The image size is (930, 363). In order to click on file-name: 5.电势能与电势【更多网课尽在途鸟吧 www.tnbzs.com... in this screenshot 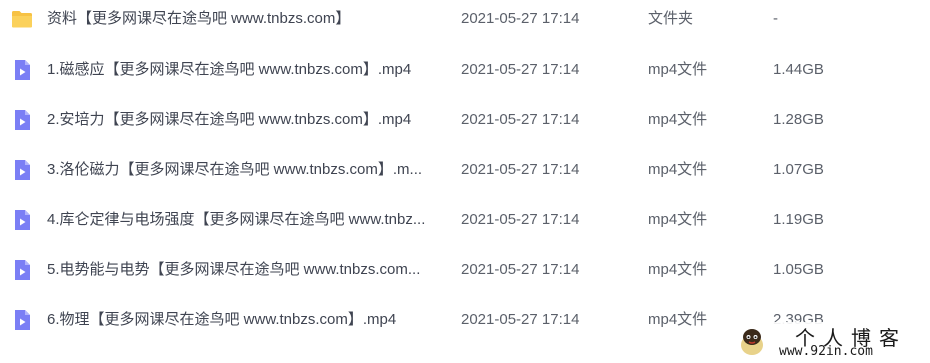, I will do `click(243, 270)`.